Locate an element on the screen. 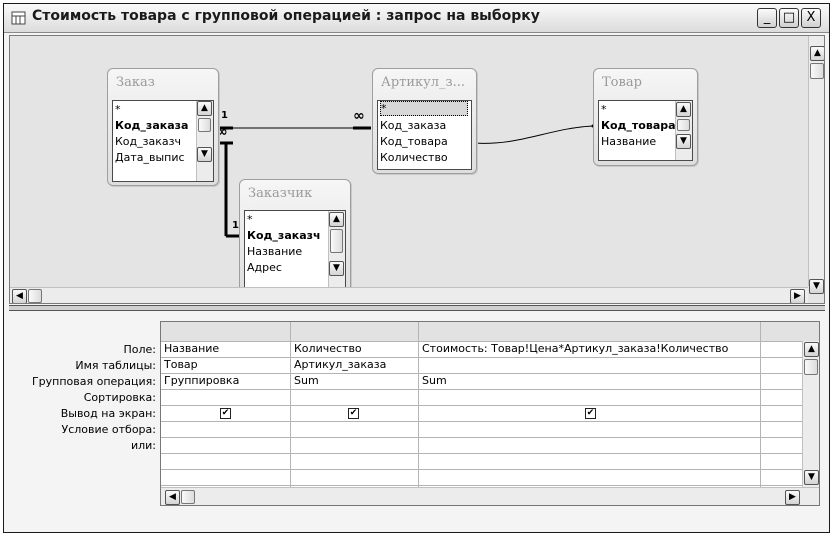  field-list: * Код_заказа Код_заказч Дата_выпис ▲ ▼ is located at coordinates (163, 141).